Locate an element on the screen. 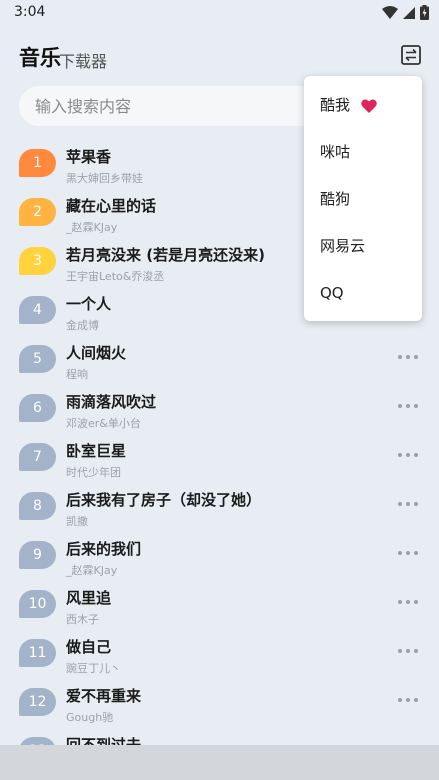  song-row: 11 做自己 豌豆丁儿丶 is located at coordinates (219, 654).